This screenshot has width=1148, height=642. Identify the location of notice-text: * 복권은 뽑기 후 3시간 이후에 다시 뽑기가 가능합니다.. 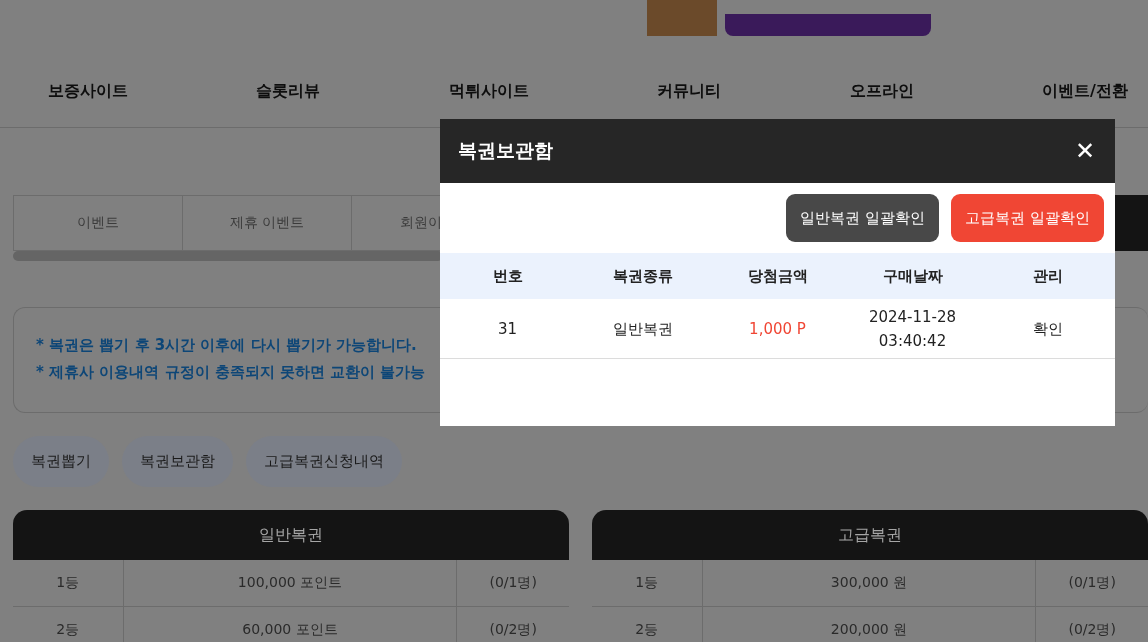
(226, 345).